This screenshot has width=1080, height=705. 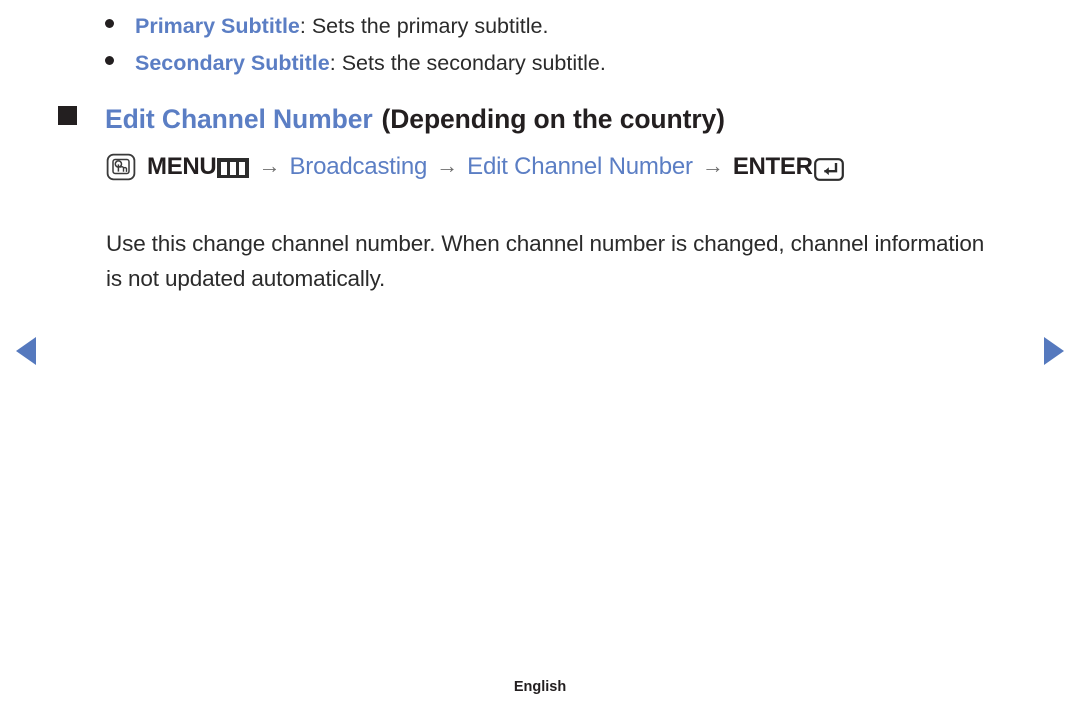 I want to click on triangle-left-icon, so click(x=26, y=351).